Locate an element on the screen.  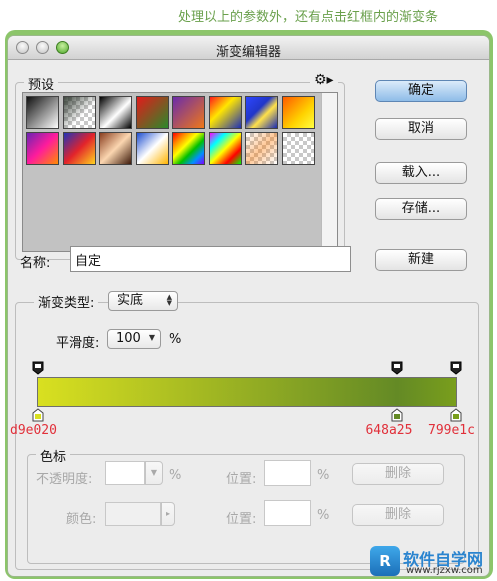
color-stop-hex-label: d9e020 is located at coordinates (33, 430).